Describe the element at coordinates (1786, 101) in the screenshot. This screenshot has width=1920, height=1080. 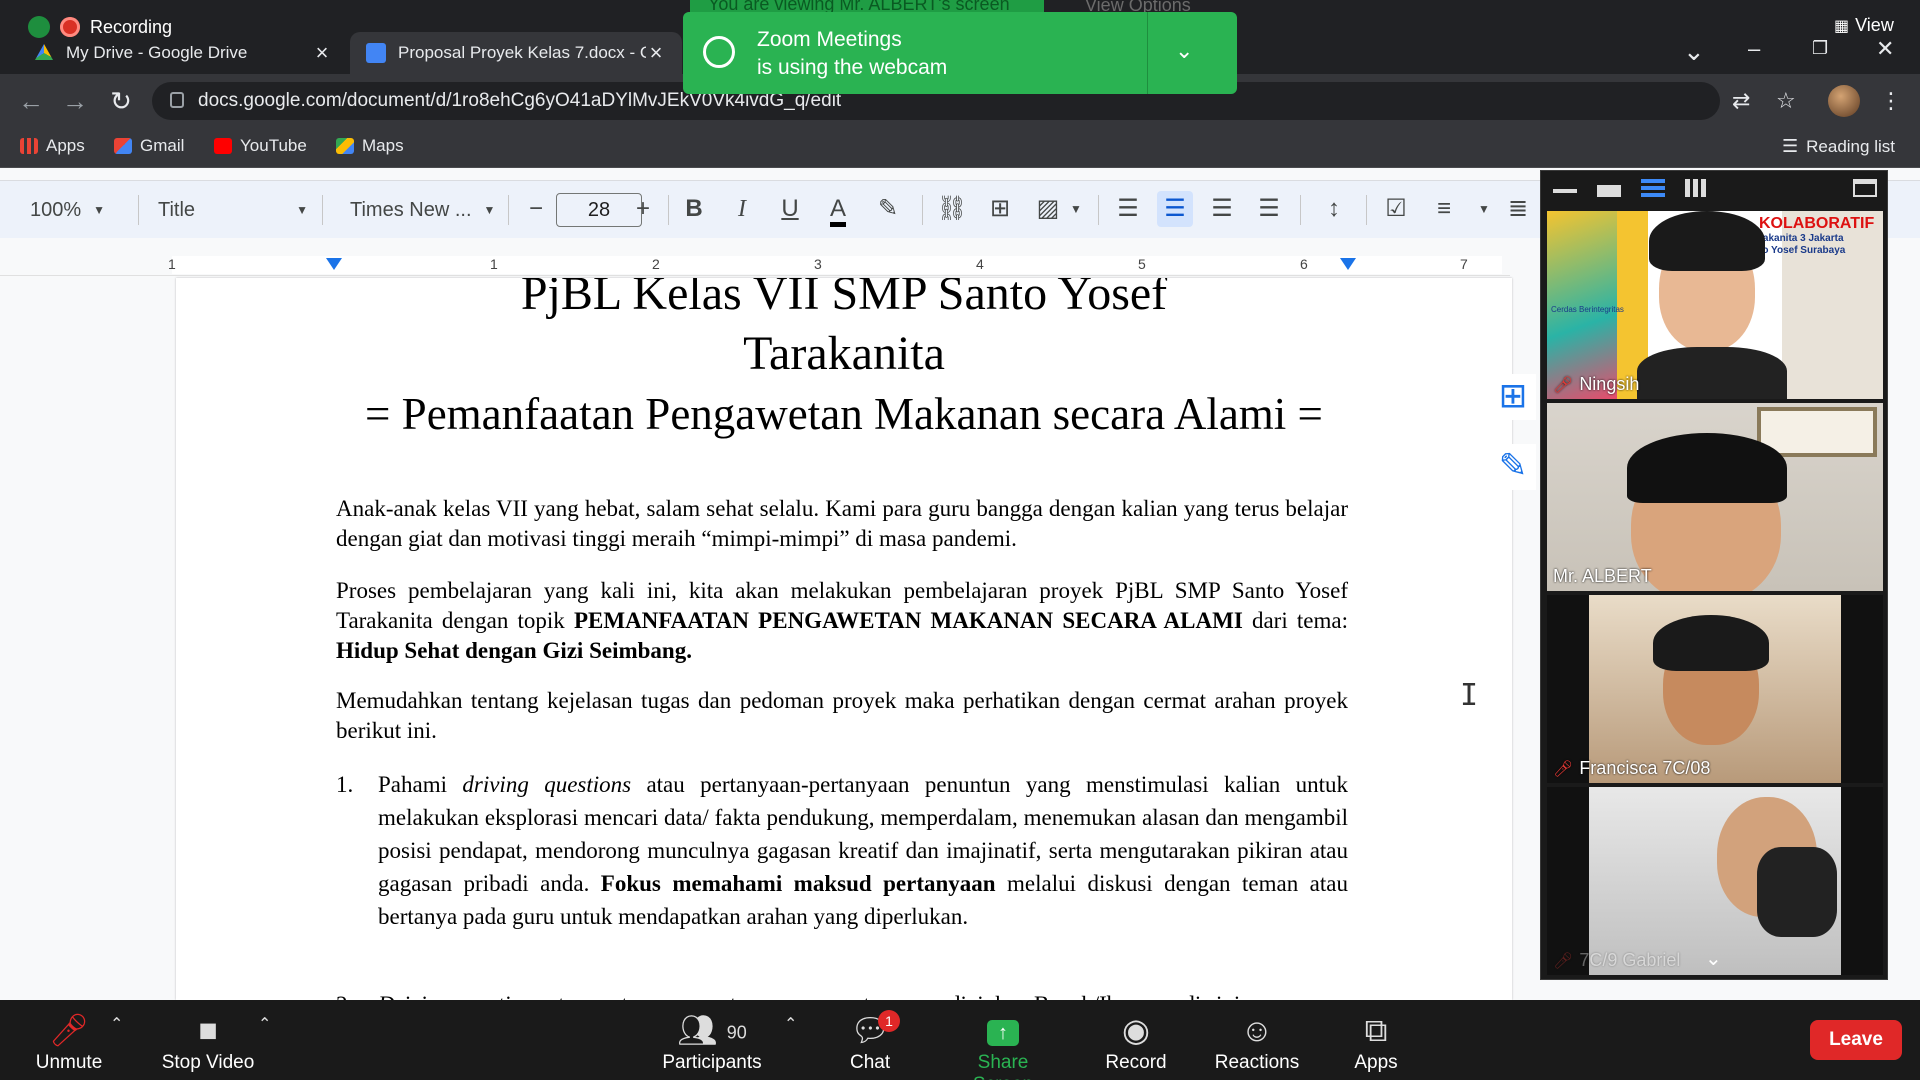
I see `bookmark-star-icon: ☆` at that location.